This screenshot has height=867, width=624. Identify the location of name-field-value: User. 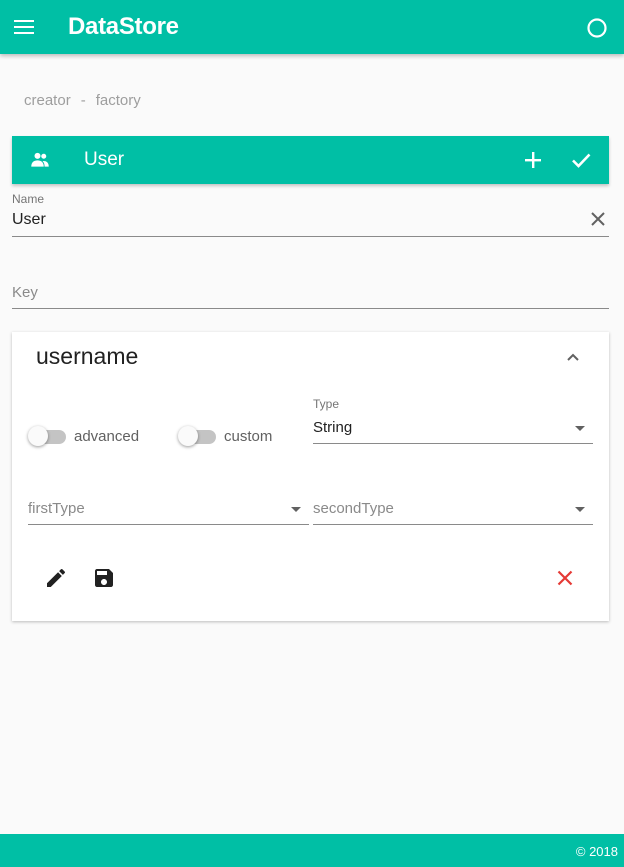
(29, 220).